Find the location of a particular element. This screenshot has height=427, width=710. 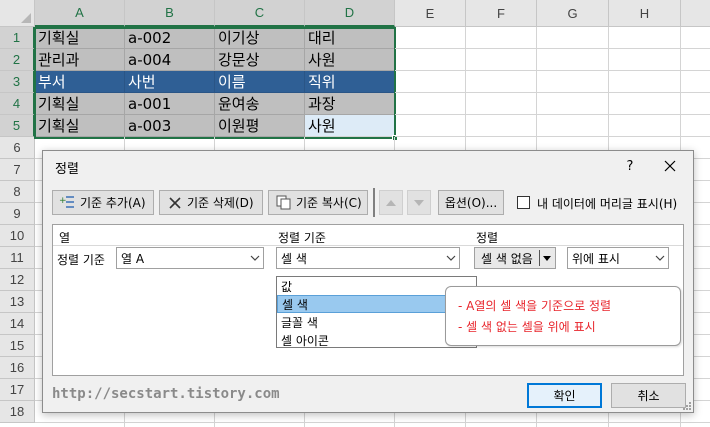

column-header-e: E is located at coordinates (430, 13).